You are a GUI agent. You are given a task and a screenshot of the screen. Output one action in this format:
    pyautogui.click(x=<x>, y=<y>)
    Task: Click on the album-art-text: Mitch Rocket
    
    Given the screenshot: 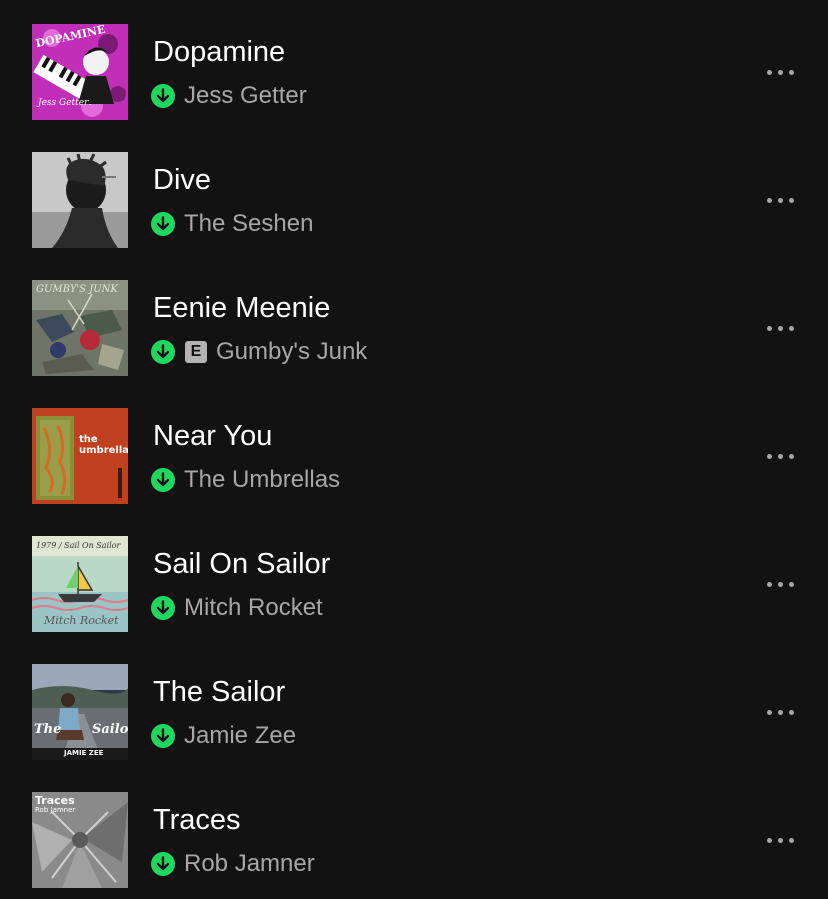 What is the action you would take?
    pyautogui.click(x=81, y=620)
    